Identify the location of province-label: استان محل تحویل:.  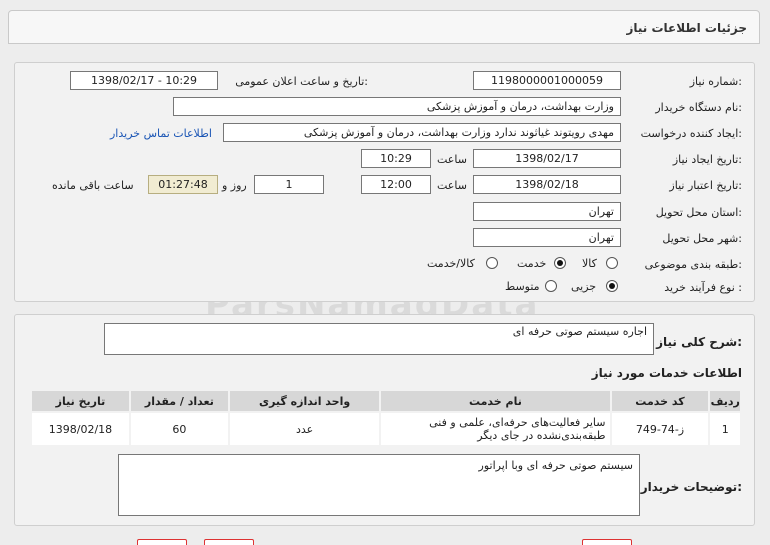
(698, 212).